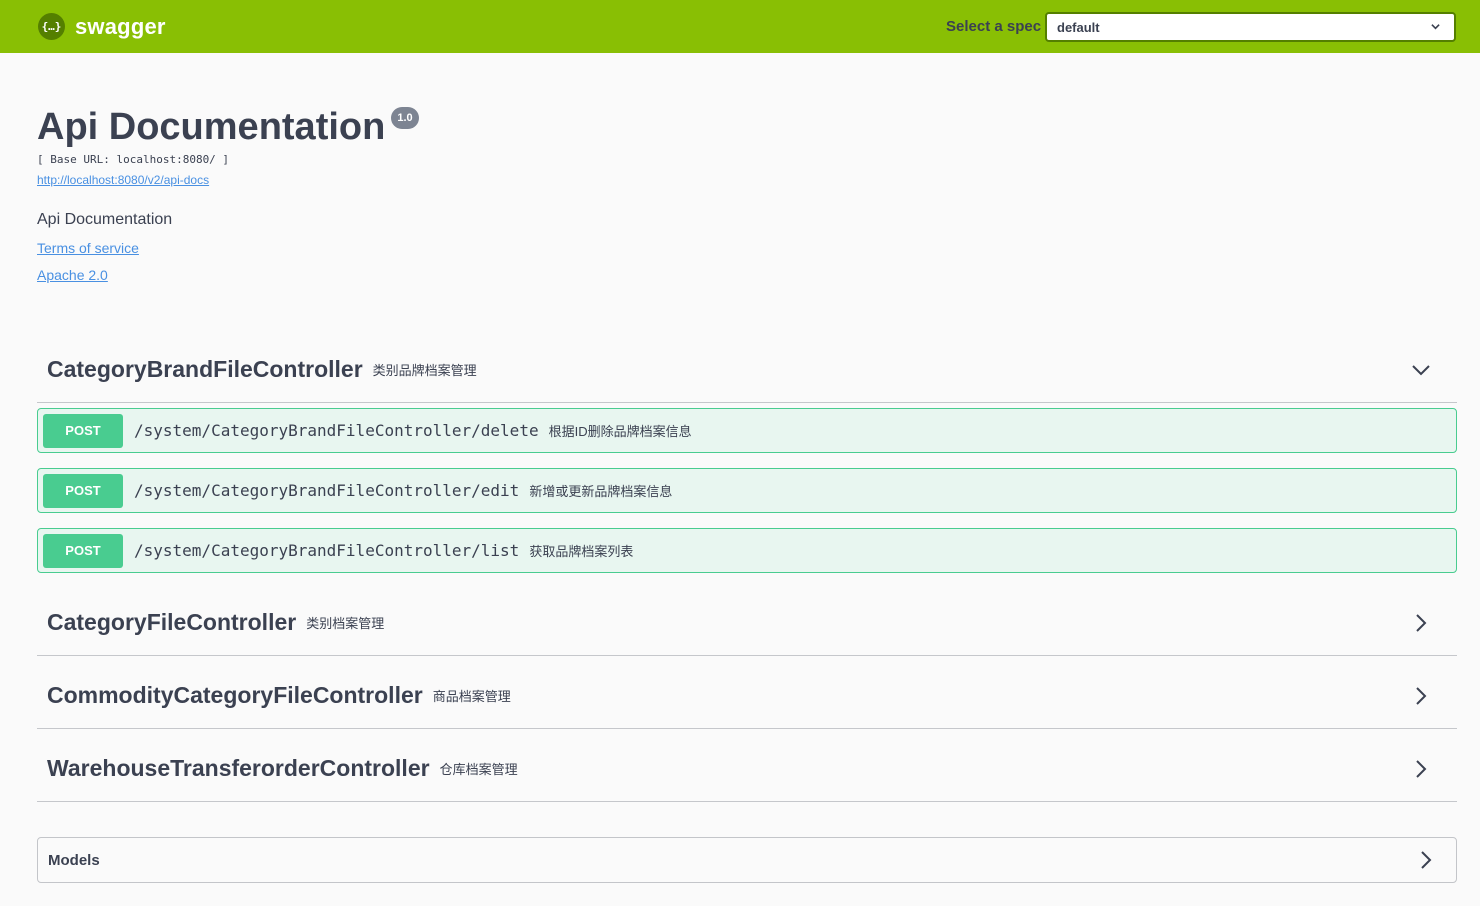  I want to click on operation-summary: 获取品牌档案列表, so click(581, 551).